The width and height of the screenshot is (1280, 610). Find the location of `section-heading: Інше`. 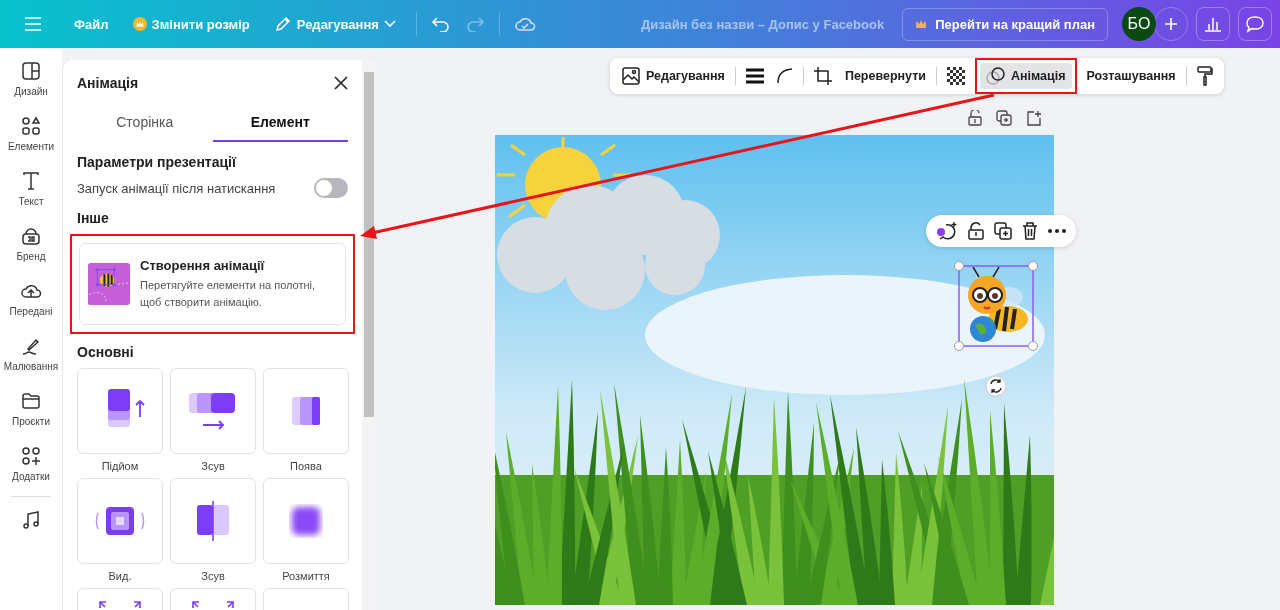

section-heading: Інше is located at coordinates (93, 218).